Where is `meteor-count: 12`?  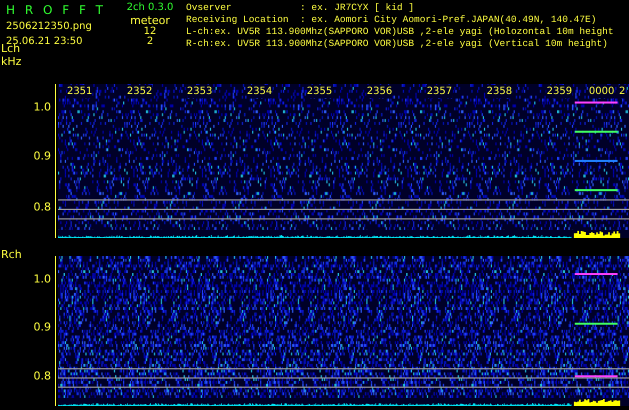 meteor-count: 12 is located at coordinates (150, 32).